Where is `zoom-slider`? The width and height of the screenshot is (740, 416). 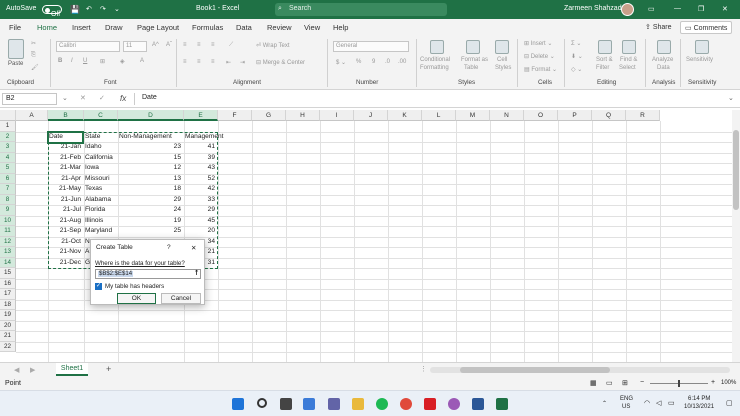 zoom-slider is located at coordinates (679, 383).